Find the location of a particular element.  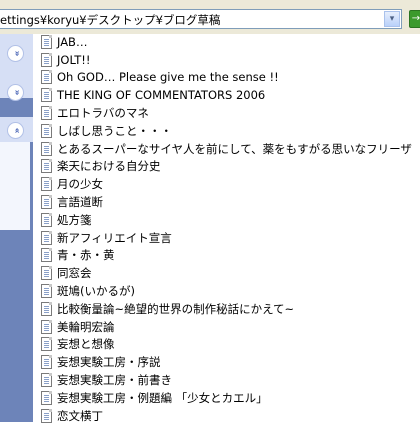

collapse-toggle-2: » is located at coordinates (15, 92).